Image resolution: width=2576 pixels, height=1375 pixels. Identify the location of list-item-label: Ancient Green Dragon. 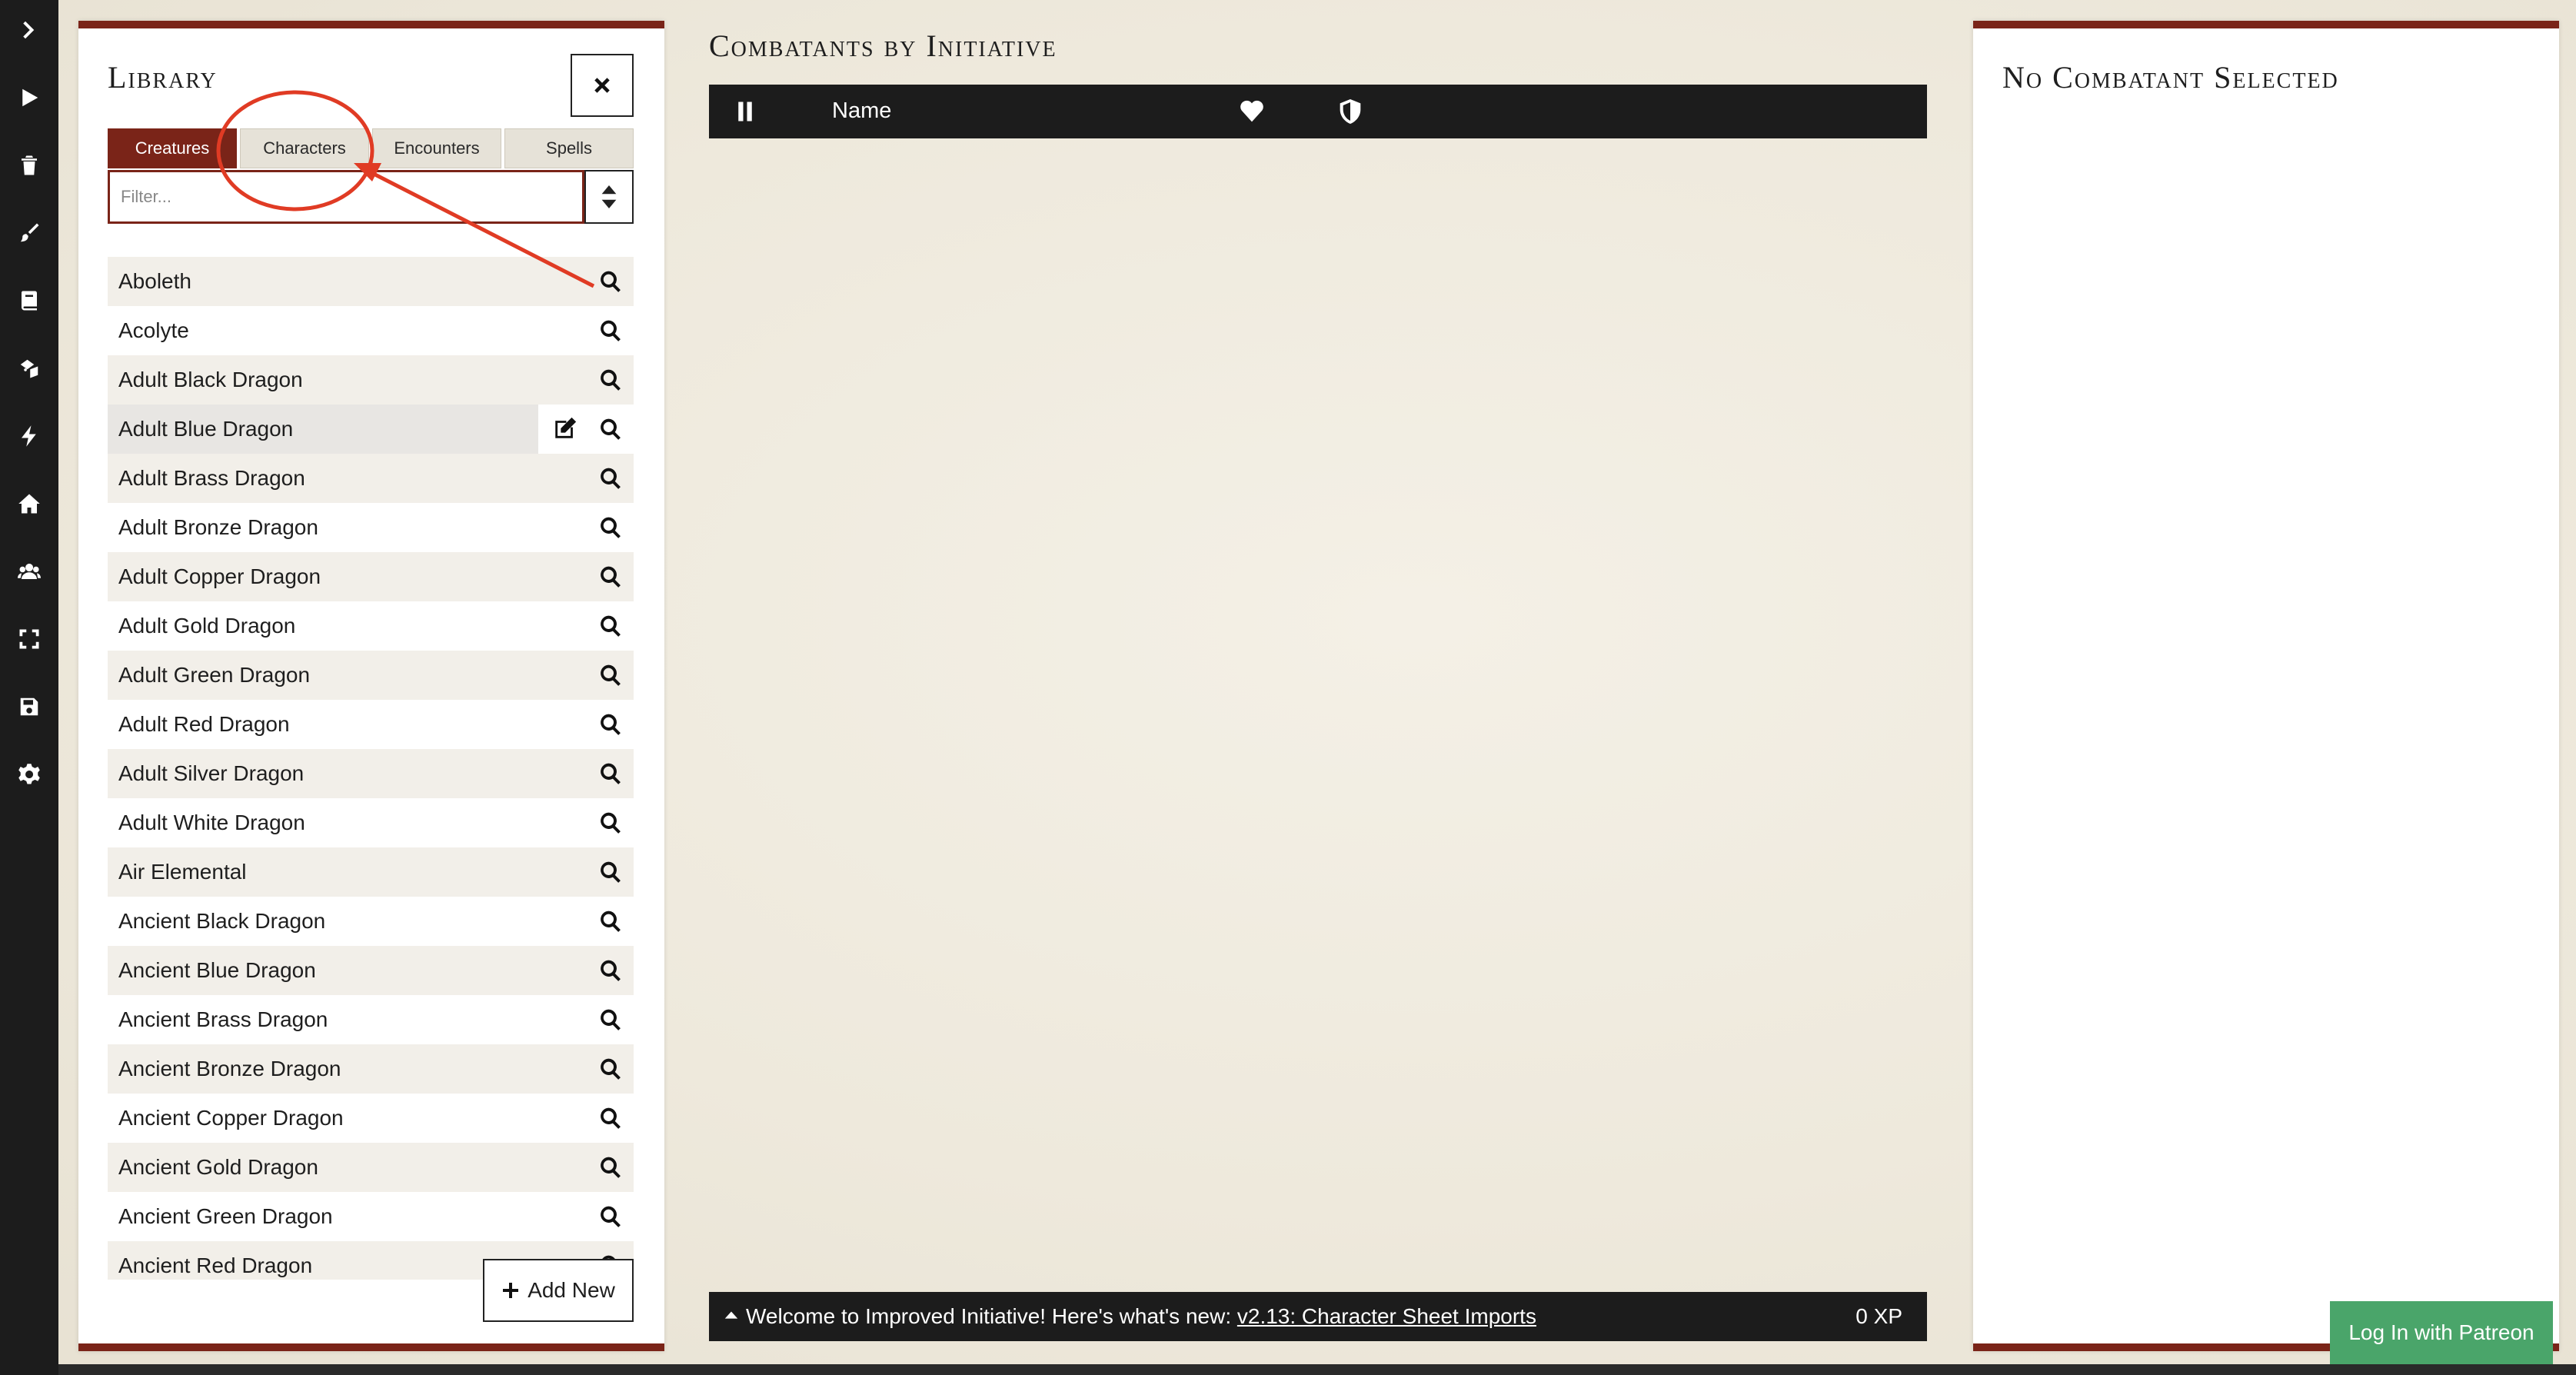
(226, 1216).